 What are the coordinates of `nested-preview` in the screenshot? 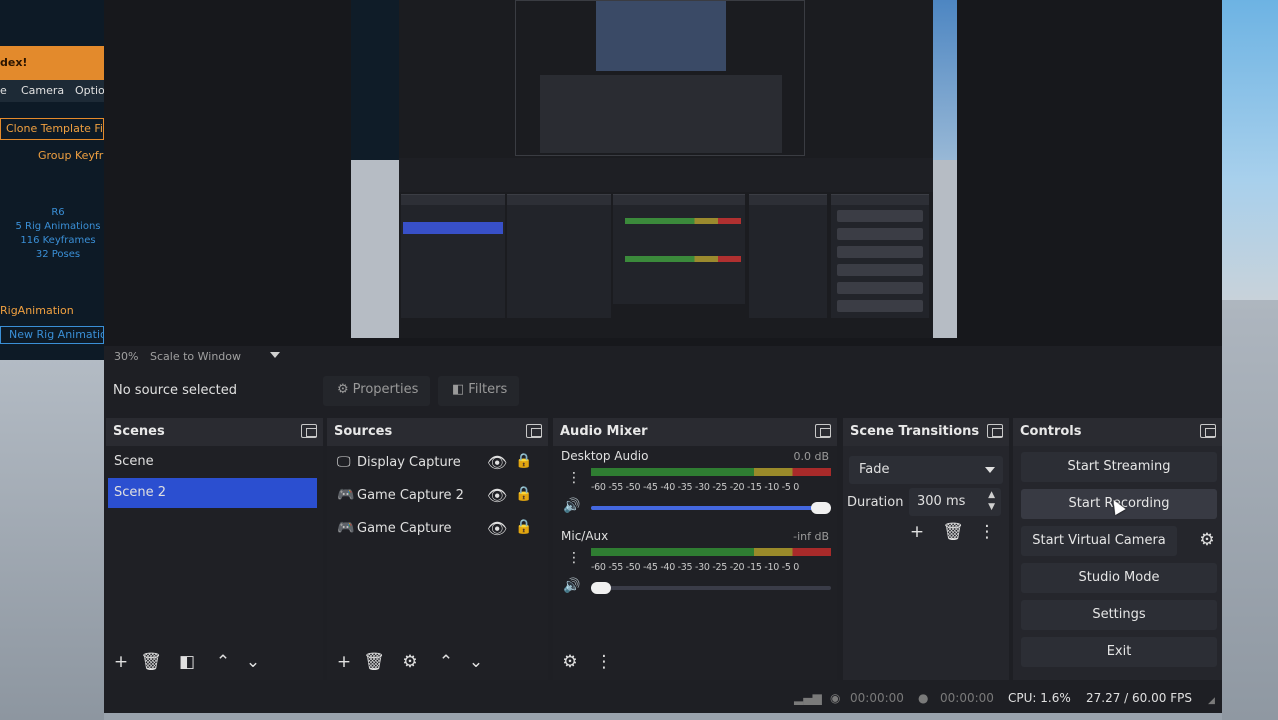 It's located at (661, 36).